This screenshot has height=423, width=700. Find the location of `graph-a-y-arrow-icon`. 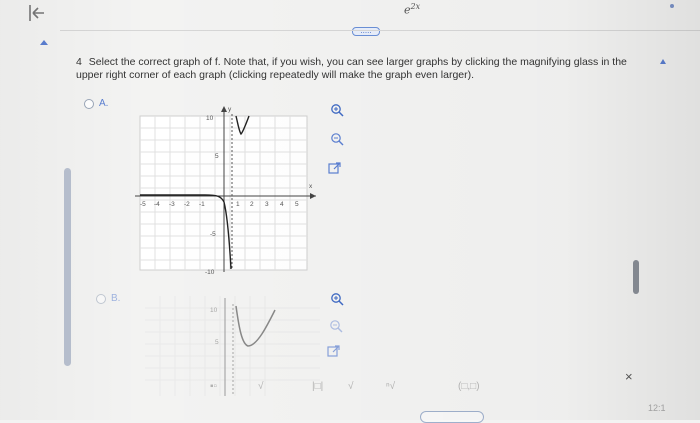

graph-a-y-arrow-icon is located at coordinates (224, 109).